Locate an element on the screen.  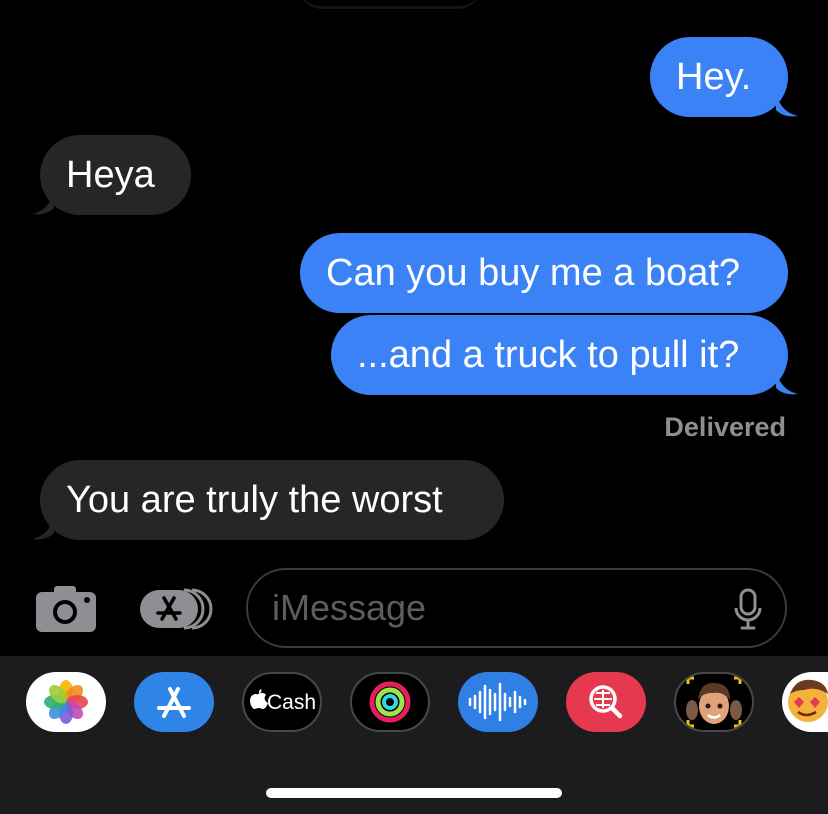
message-bubble-received: Heya is located at coordinates (115, 175).